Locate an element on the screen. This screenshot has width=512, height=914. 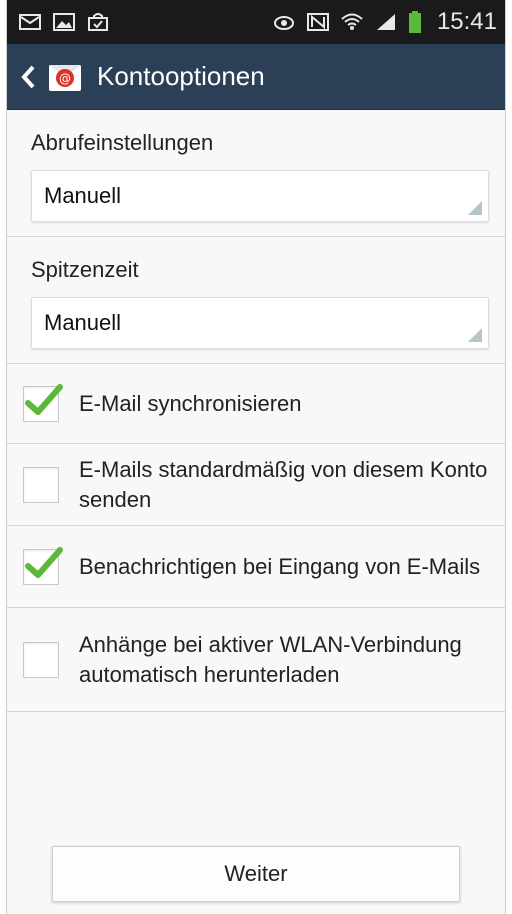
peak-time-section: Spitzenzeit Manuell is located at coordinates (256, 300).